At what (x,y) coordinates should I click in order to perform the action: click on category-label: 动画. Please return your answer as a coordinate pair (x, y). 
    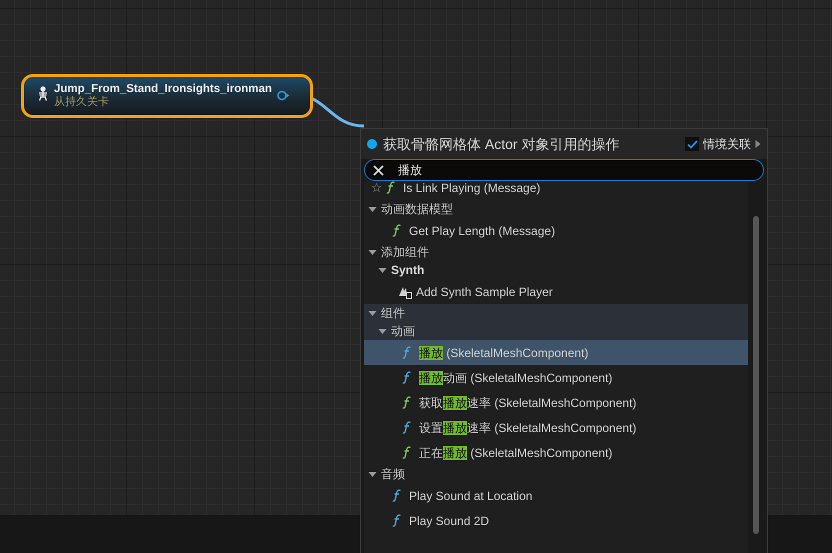
    Looking at the image, I should click on (403, 331).